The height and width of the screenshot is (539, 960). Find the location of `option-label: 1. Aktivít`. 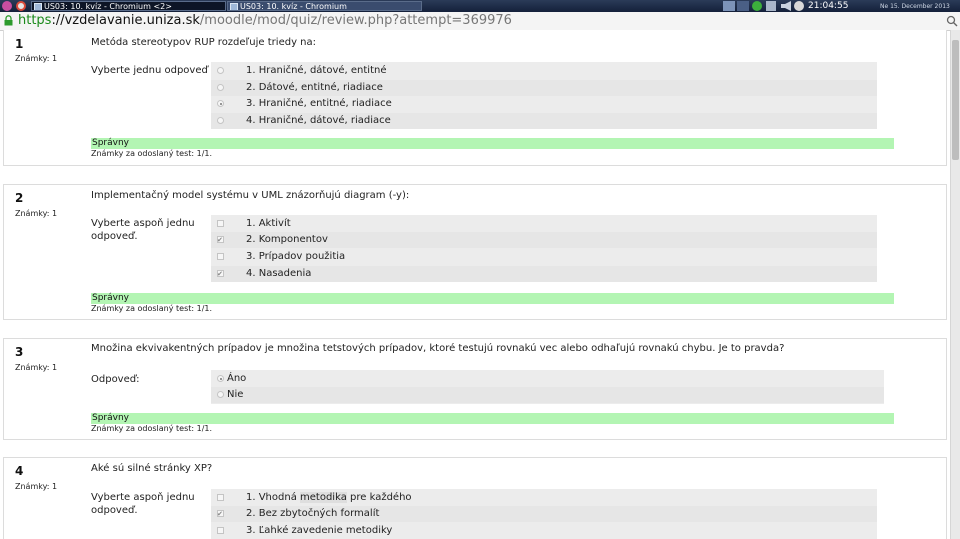

option-label: 1. Aktivít is located at coordinates (268, 223).